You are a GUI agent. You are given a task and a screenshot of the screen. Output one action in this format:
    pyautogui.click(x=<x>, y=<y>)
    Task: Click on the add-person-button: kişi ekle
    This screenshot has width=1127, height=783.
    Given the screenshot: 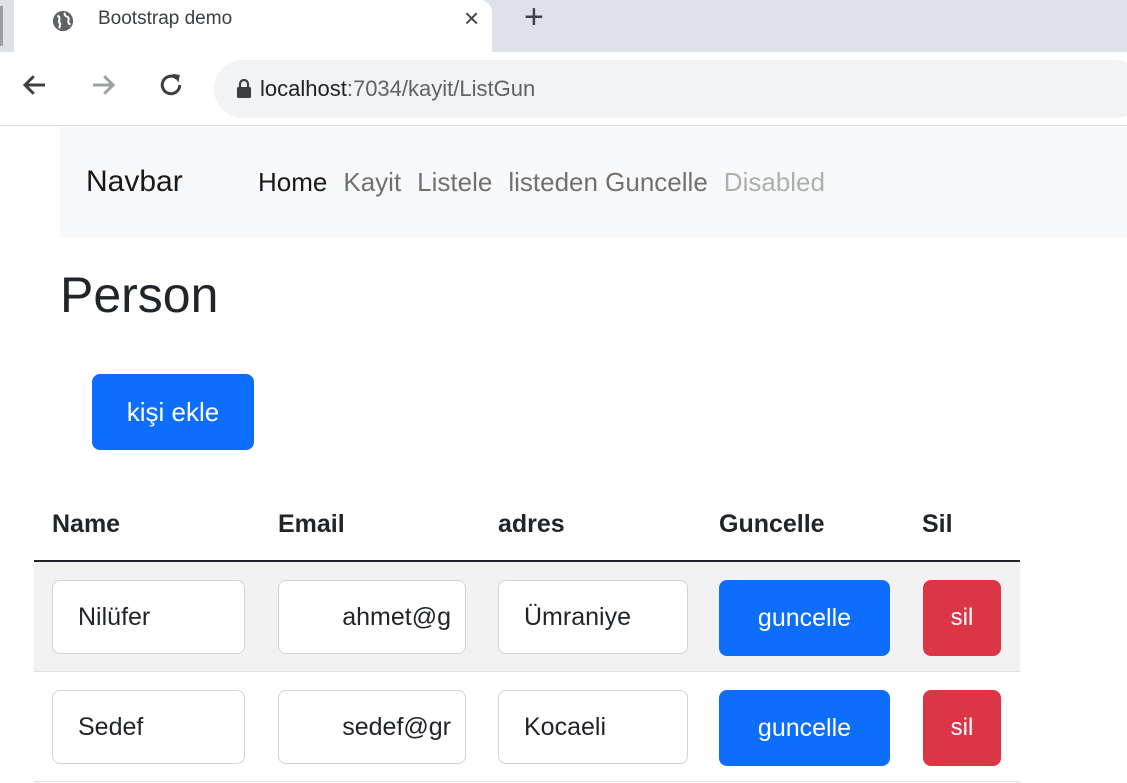 What is the action you would take?
    pyautogui.click(x=173, y=412)
    